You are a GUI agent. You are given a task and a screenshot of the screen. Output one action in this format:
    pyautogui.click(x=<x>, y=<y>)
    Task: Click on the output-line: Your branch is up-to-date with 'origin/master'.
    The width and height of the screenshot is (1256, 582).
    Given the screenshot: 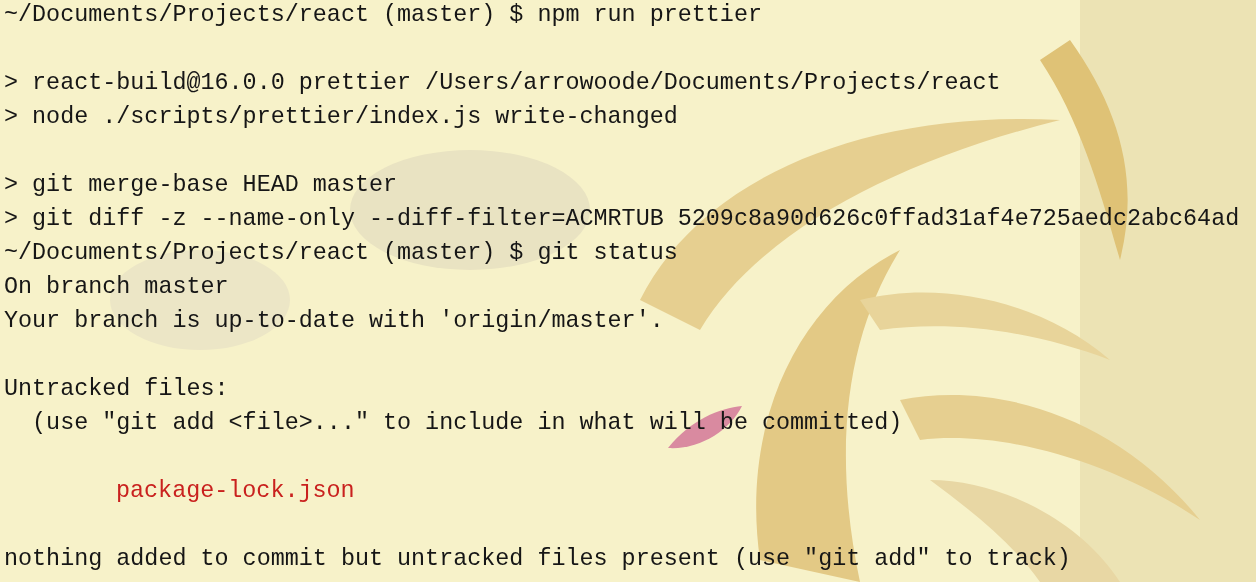 What is the action you would take?
    pyautogui.click(x=334, y=321)
    